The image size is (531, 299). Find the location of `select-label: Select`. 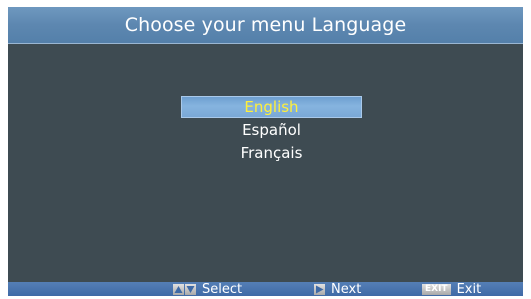

select-label: Select is located at coordinates (222, 289).